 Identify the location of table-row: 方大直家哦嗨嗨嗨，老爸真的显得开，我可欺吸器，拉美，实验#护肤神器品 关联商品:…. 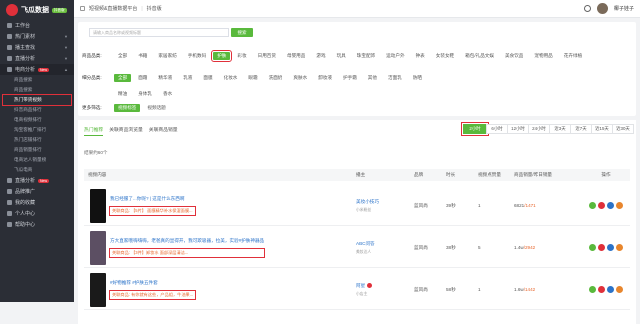
(357, 248).